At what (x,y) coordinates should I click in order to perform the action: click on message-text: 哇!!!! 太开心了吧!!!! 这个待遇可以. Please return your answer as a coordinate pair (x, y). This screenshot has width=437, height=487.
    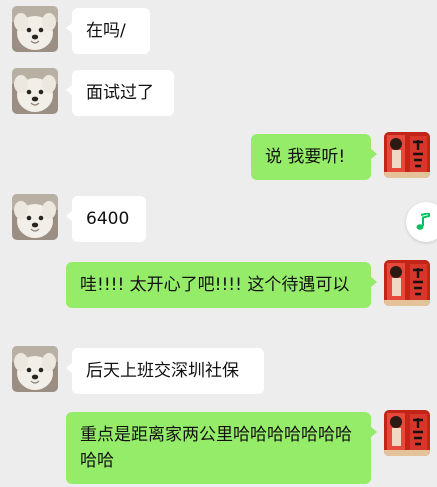
    Looking at the image, I should click on (215, 285).